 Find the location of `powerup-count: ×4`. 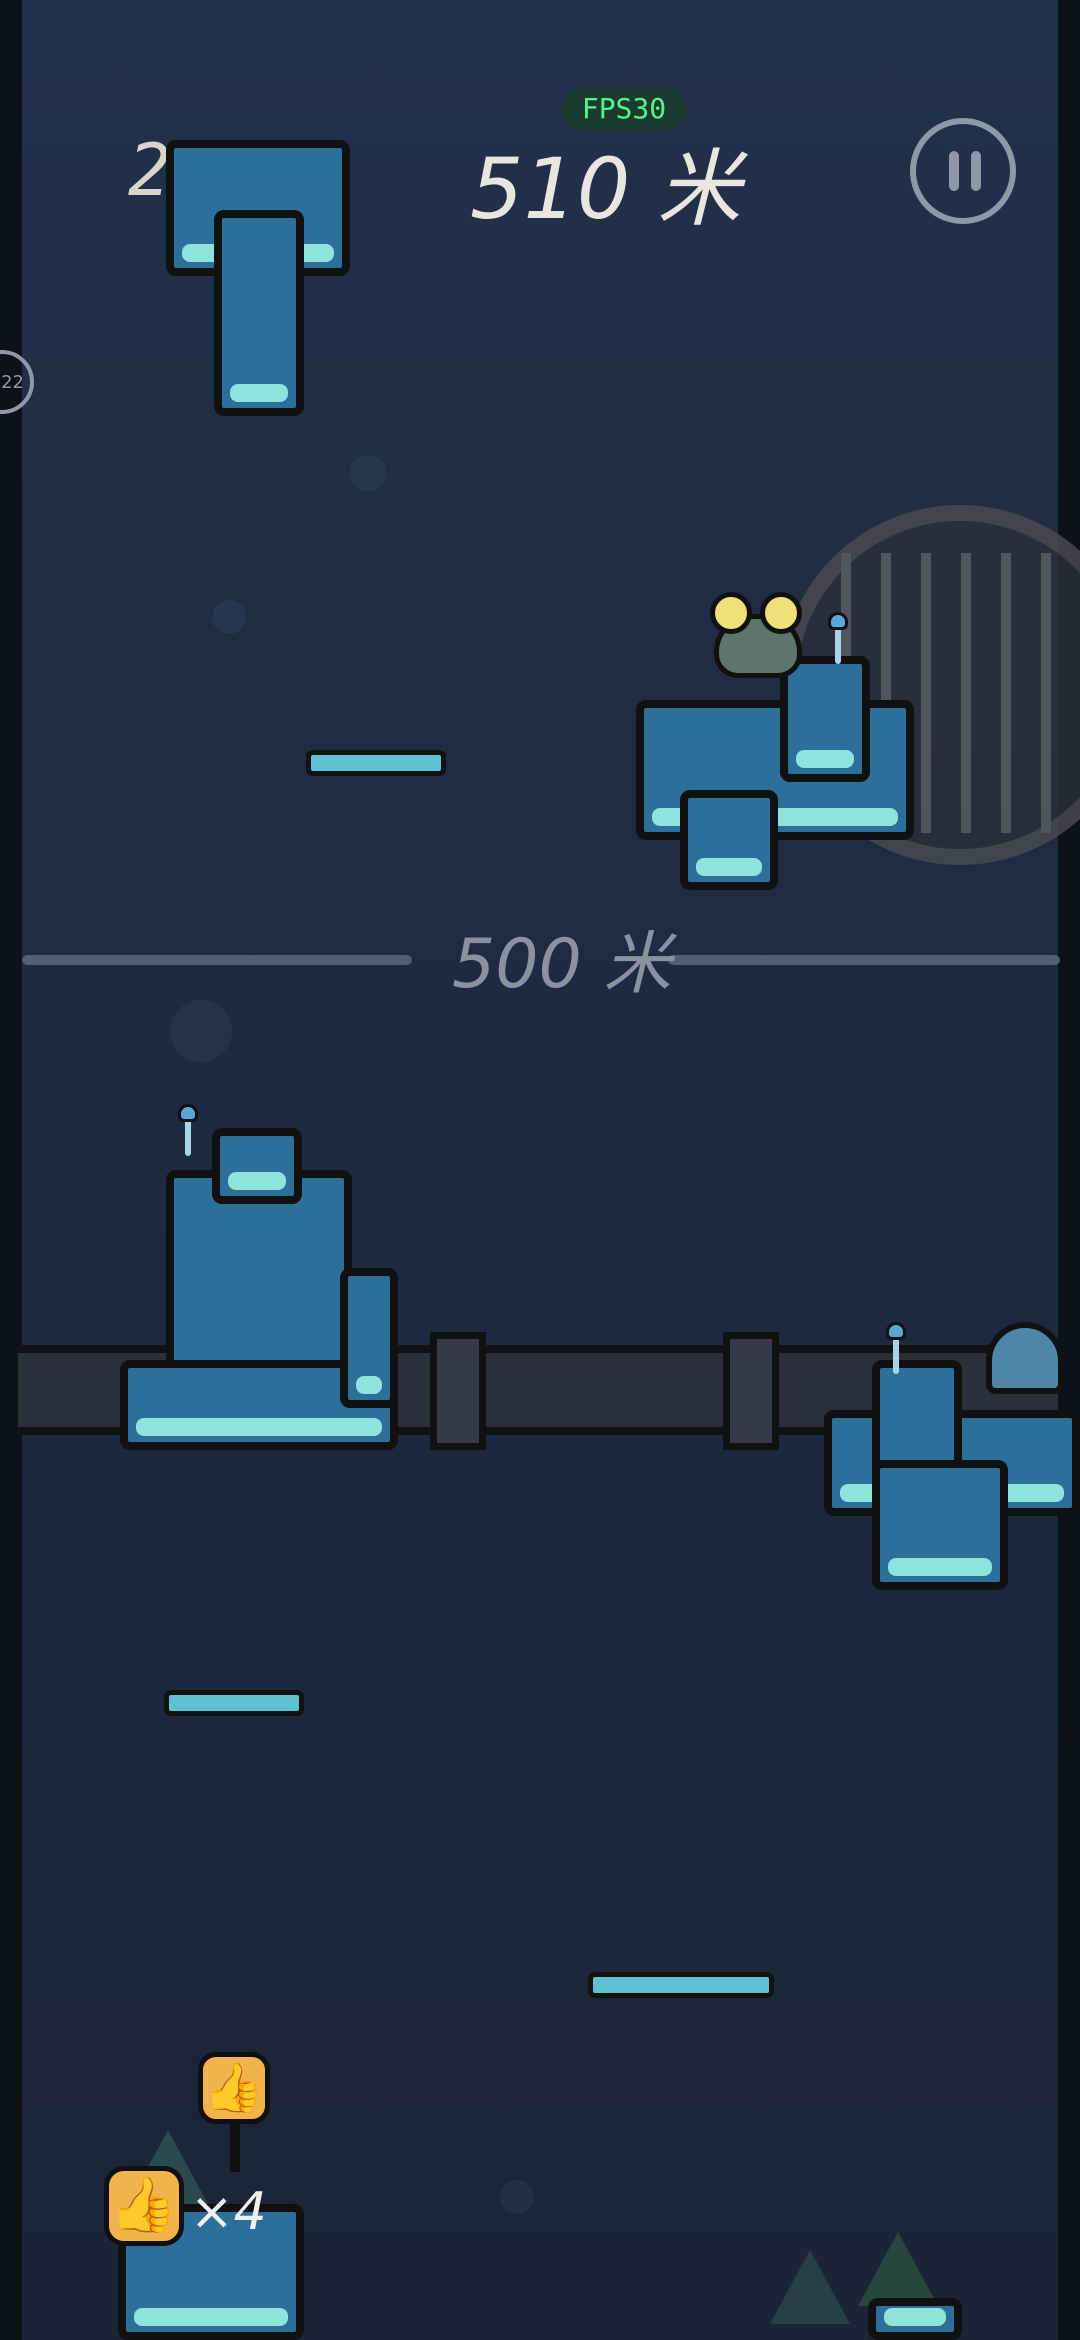

powerup-count: ×4 is located at coordinates (228, 2212).